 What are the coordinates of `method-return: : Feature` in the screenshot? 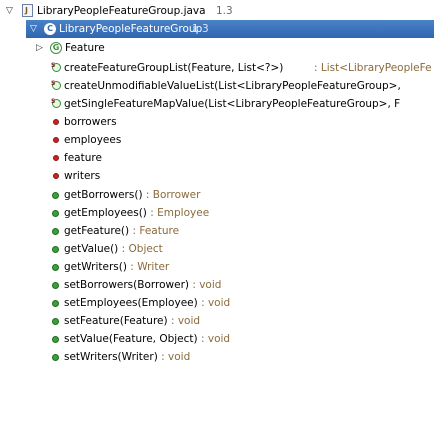 It's located at (156, 231).